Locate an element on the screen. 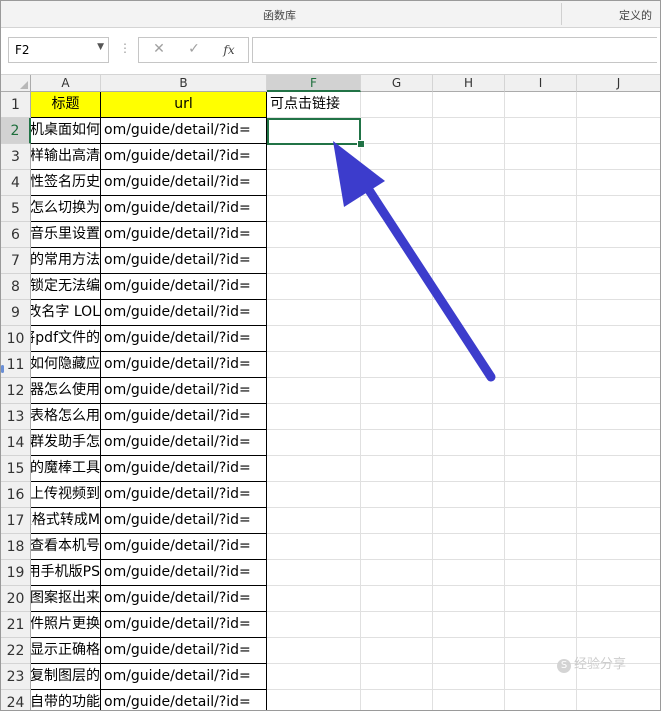  annotation-arrow is located at coordinates (414, 261).